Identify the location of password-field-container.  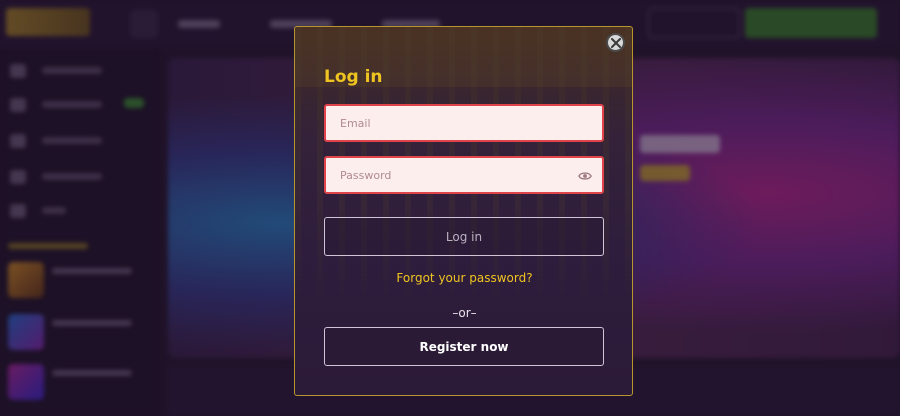
(464, 175).